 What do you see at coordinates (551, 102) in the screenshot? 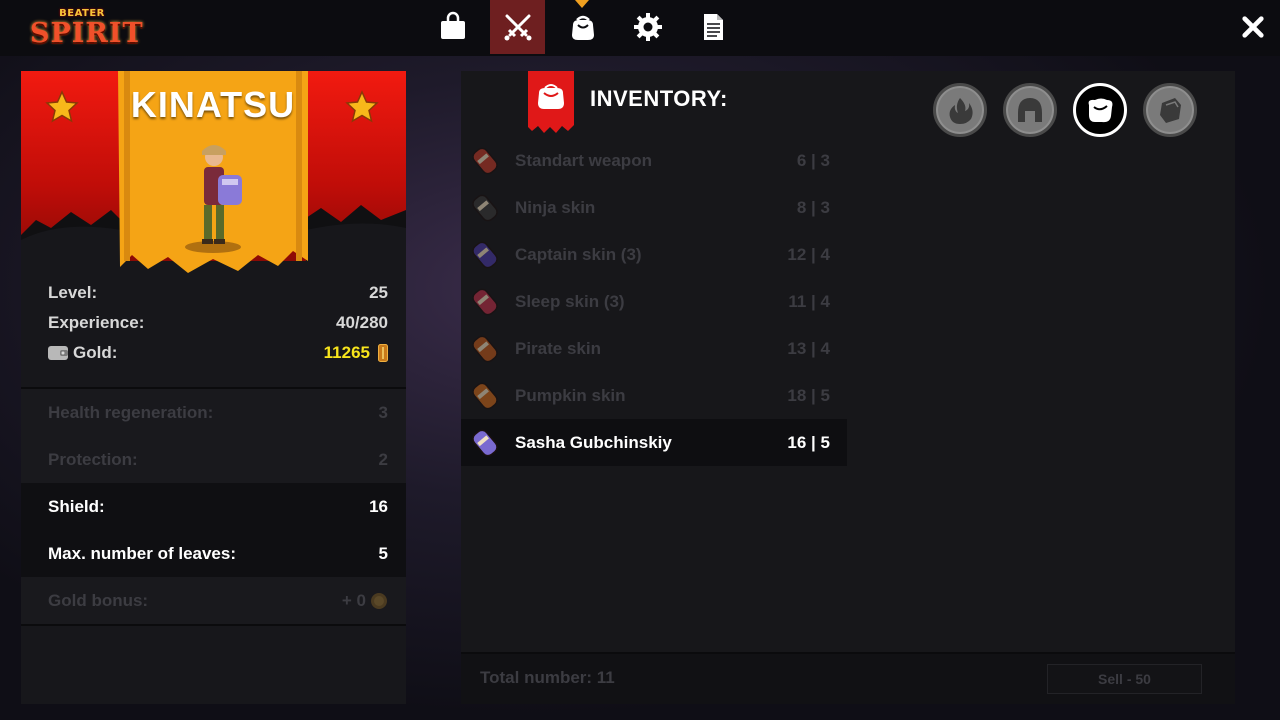
I see `inventory-banner-flag` at bounding box center [551, 102].